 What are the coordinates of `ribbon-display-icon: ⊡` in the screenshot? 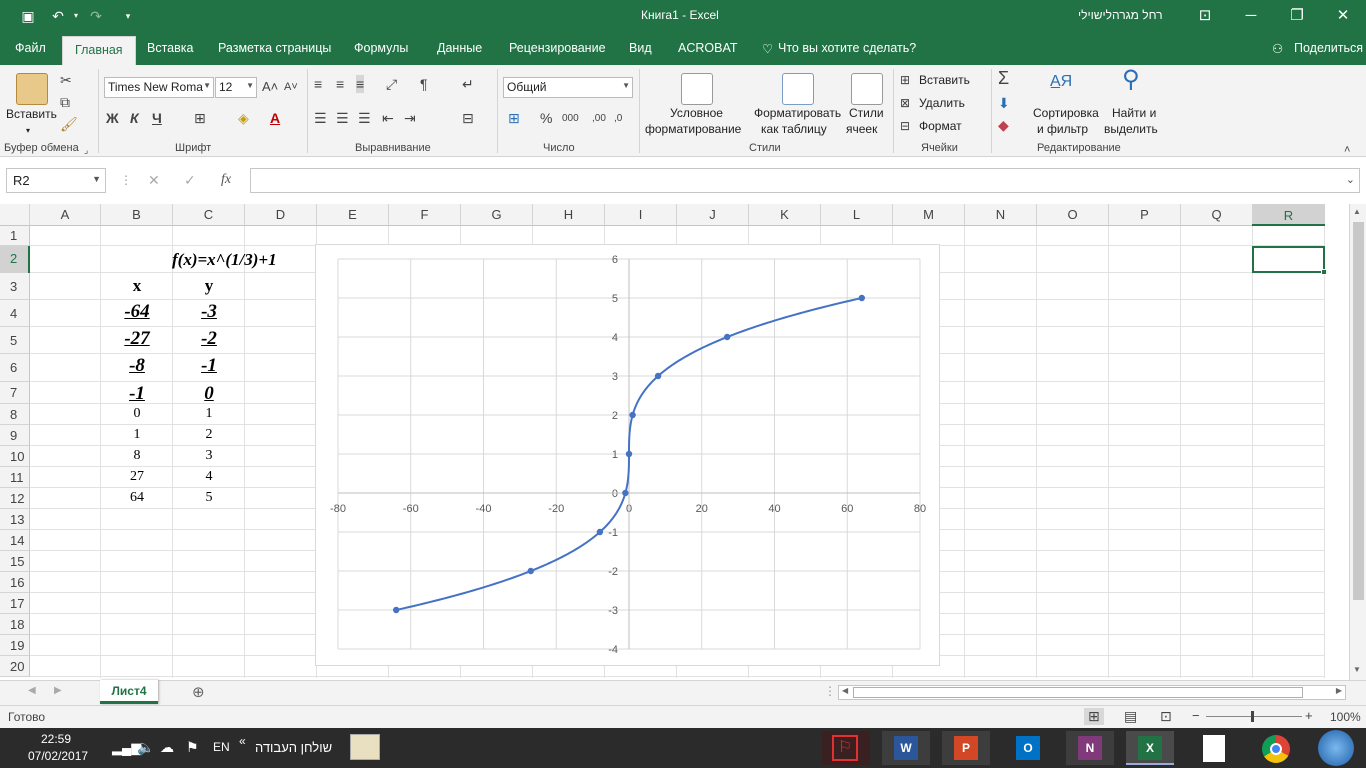 It's located at (1205, 16).